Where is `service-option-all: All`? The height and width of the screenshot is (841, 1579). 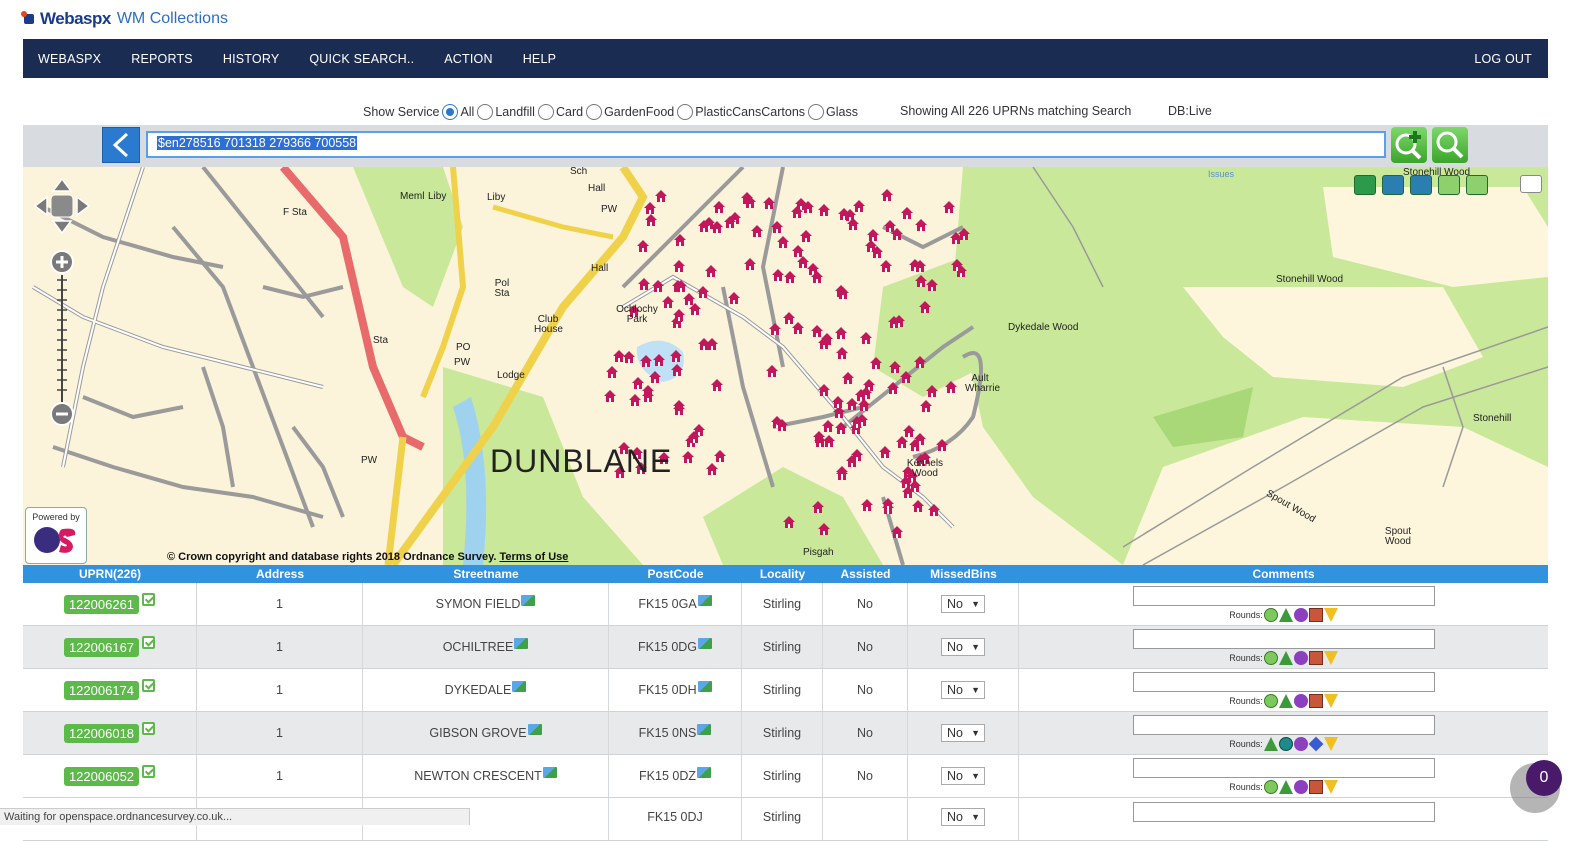 service-option-all: All is located at coordinates (458, 112).